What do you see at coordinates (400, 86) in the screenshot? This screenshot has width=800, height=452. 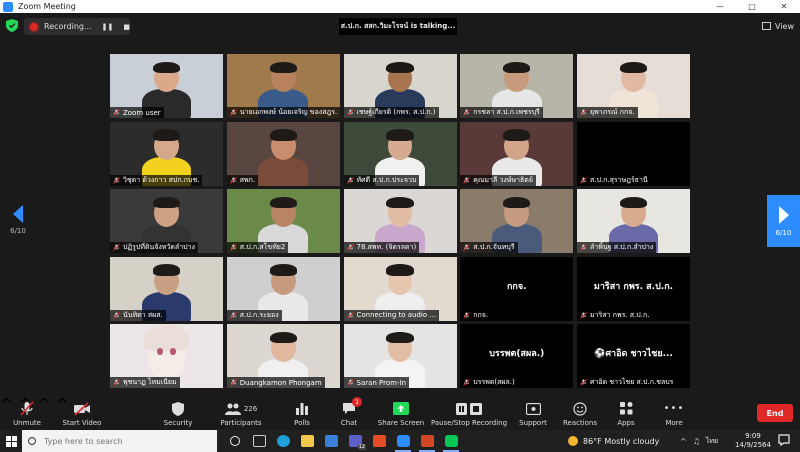 I see `participant-tile: เชษฐ์เกียรติ (กพร. ส.ป.ก.)` at bounding box center [400, 86].